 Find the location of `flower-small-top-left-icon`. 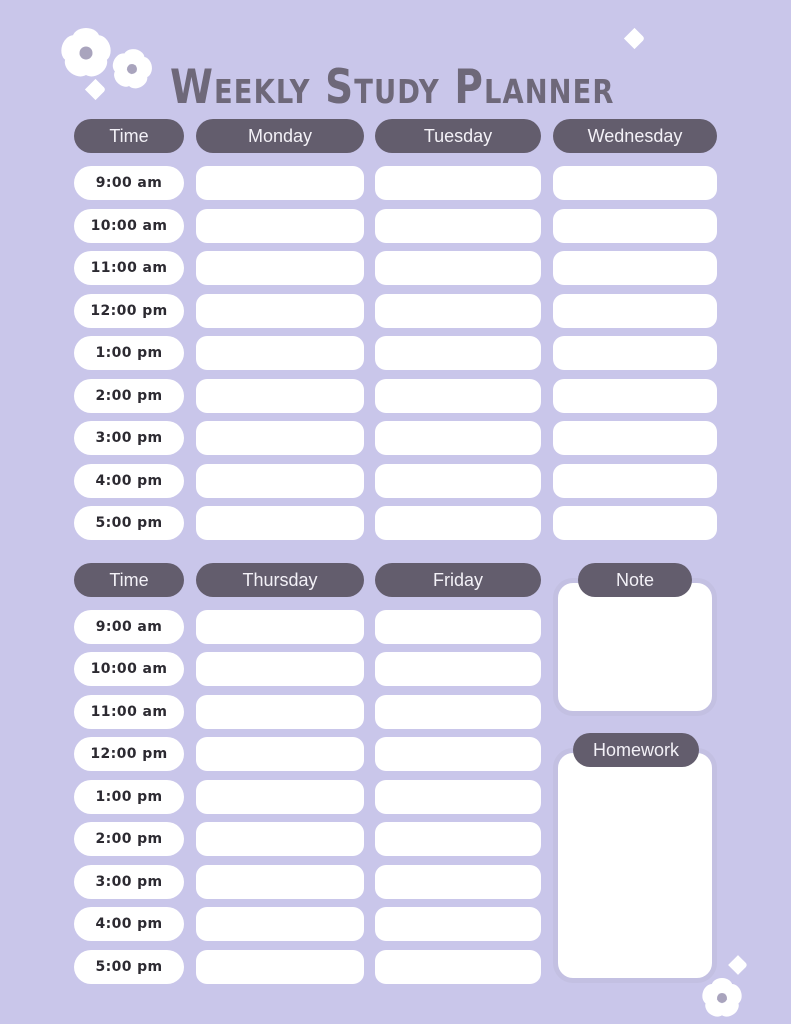

flower-small-top-left-icon is located at coordinates (132, 69).